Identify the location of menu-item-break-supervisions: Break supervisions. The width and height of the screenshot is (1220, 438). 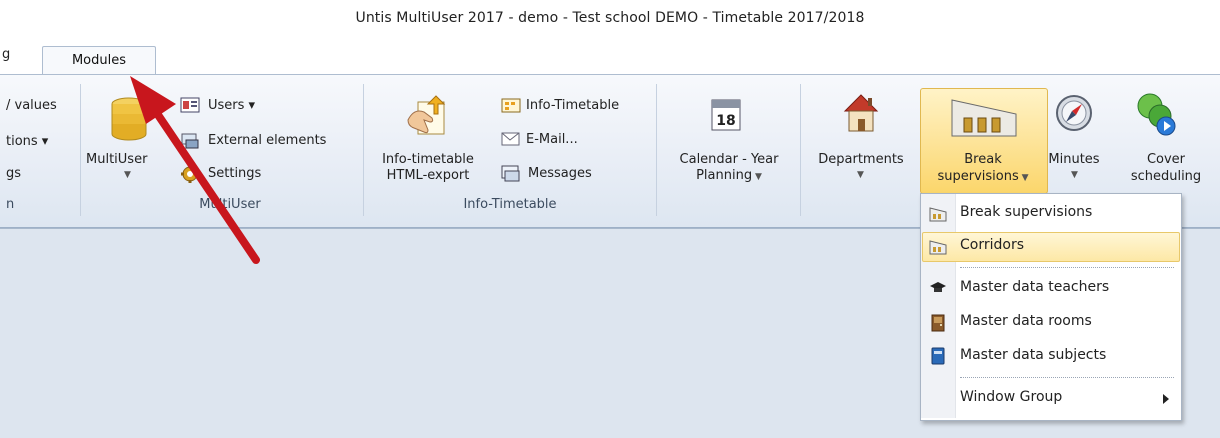
(1026, 212).